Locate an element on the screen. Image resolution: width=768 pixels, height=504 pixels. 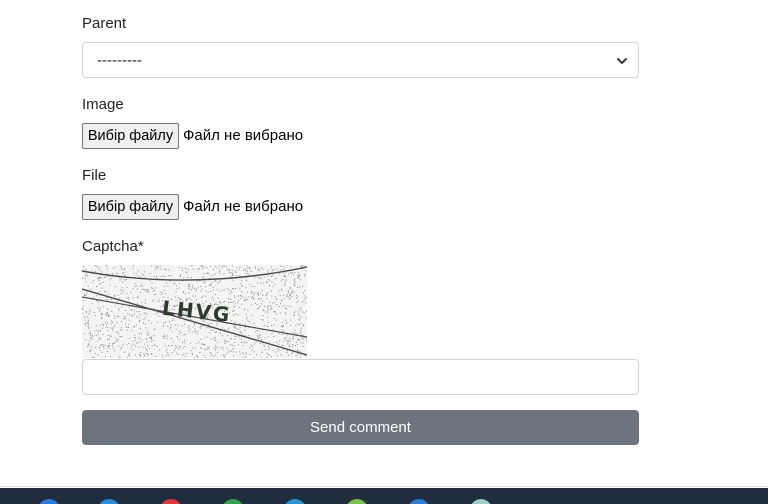
divider is located at coordinates (384, 486).